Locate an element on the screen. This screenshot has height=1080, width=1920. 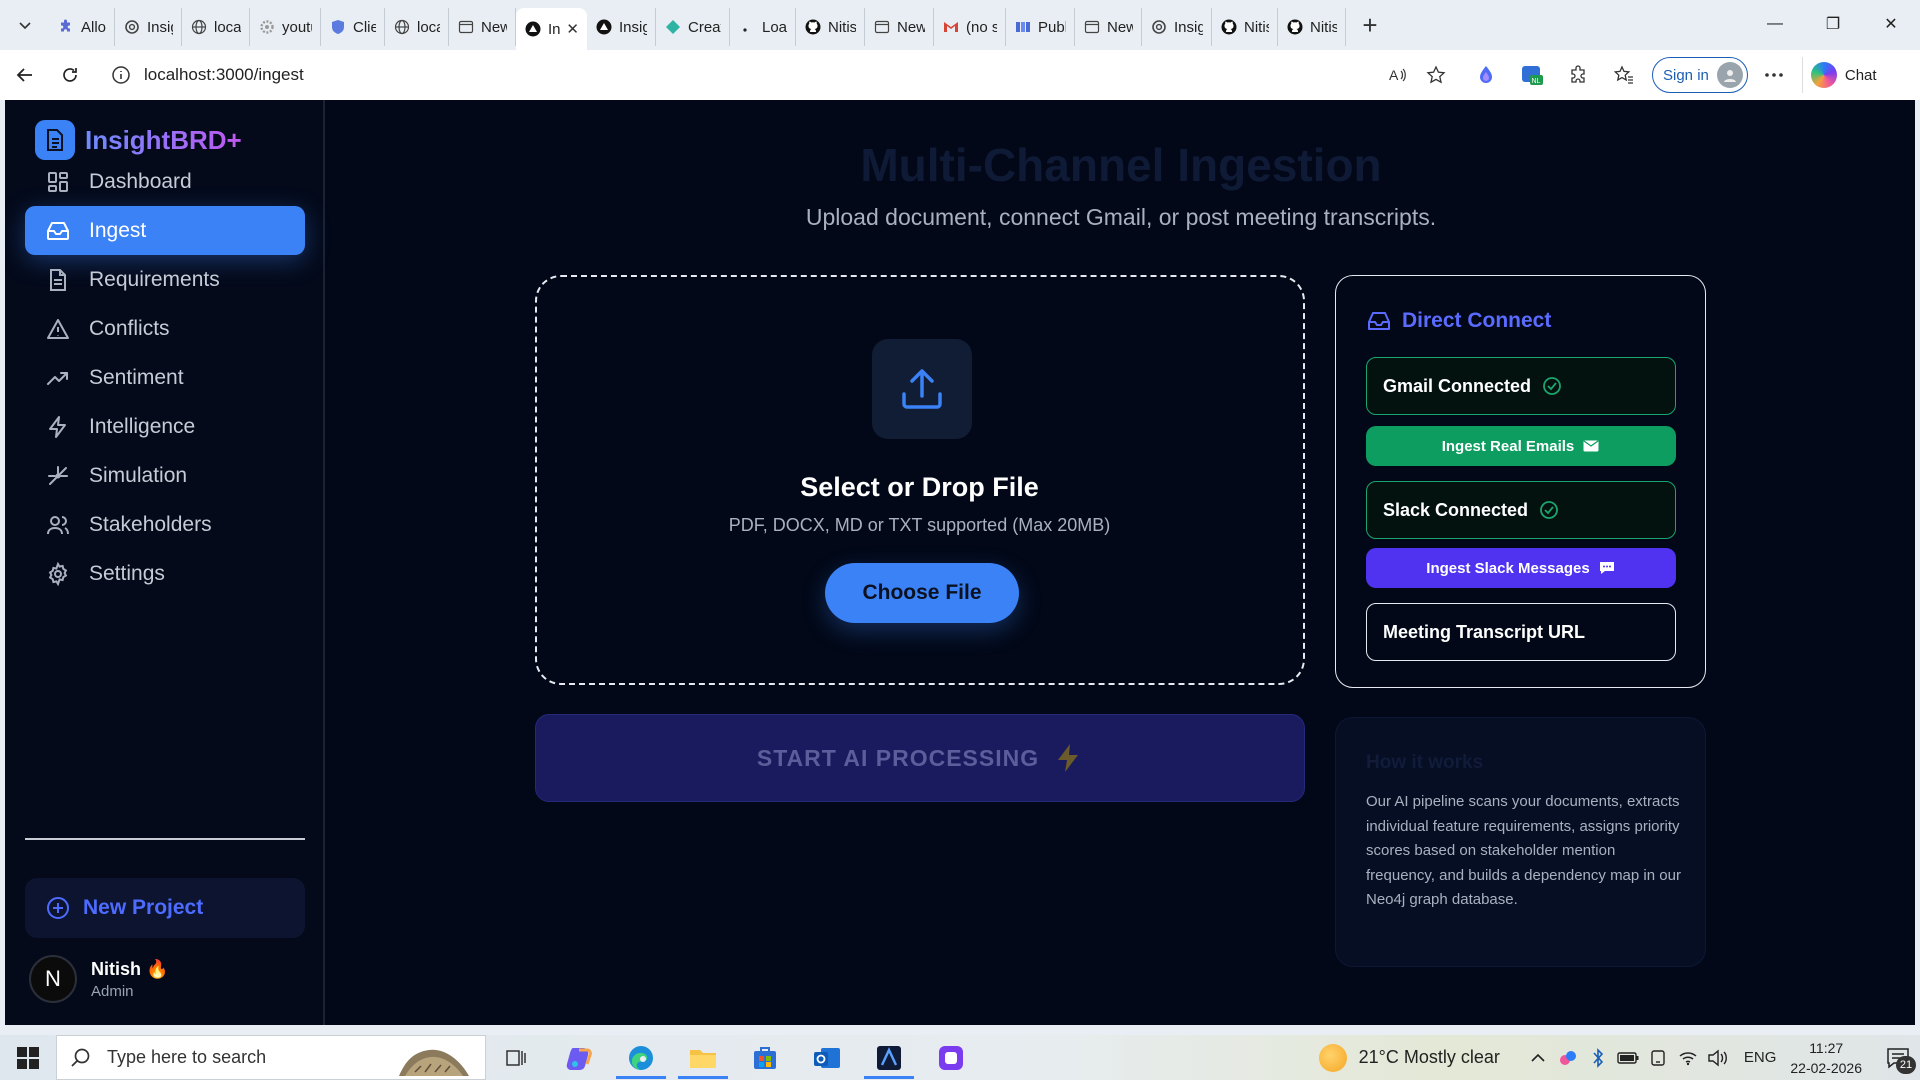
taskbar-outlook is located at coordinates (827, 1057).